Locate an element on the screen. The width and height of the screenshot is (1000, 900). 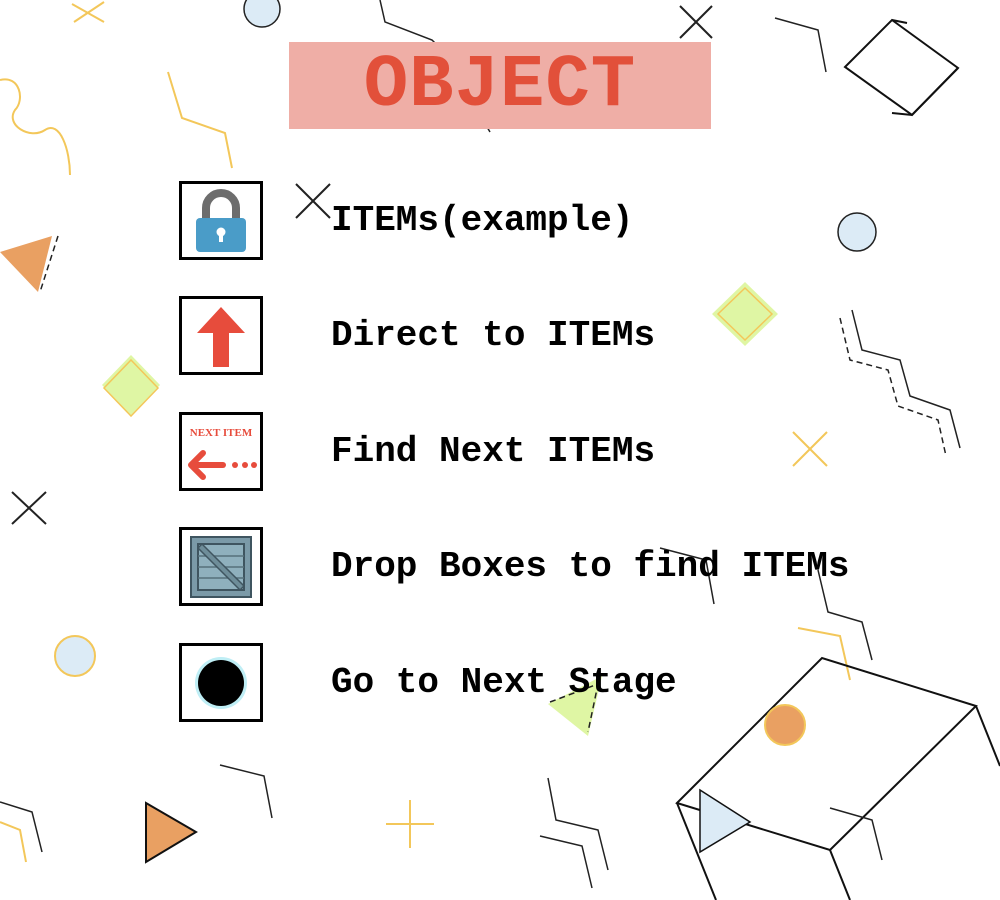
wooden-crate-icon is located at coordinates (221, 566).